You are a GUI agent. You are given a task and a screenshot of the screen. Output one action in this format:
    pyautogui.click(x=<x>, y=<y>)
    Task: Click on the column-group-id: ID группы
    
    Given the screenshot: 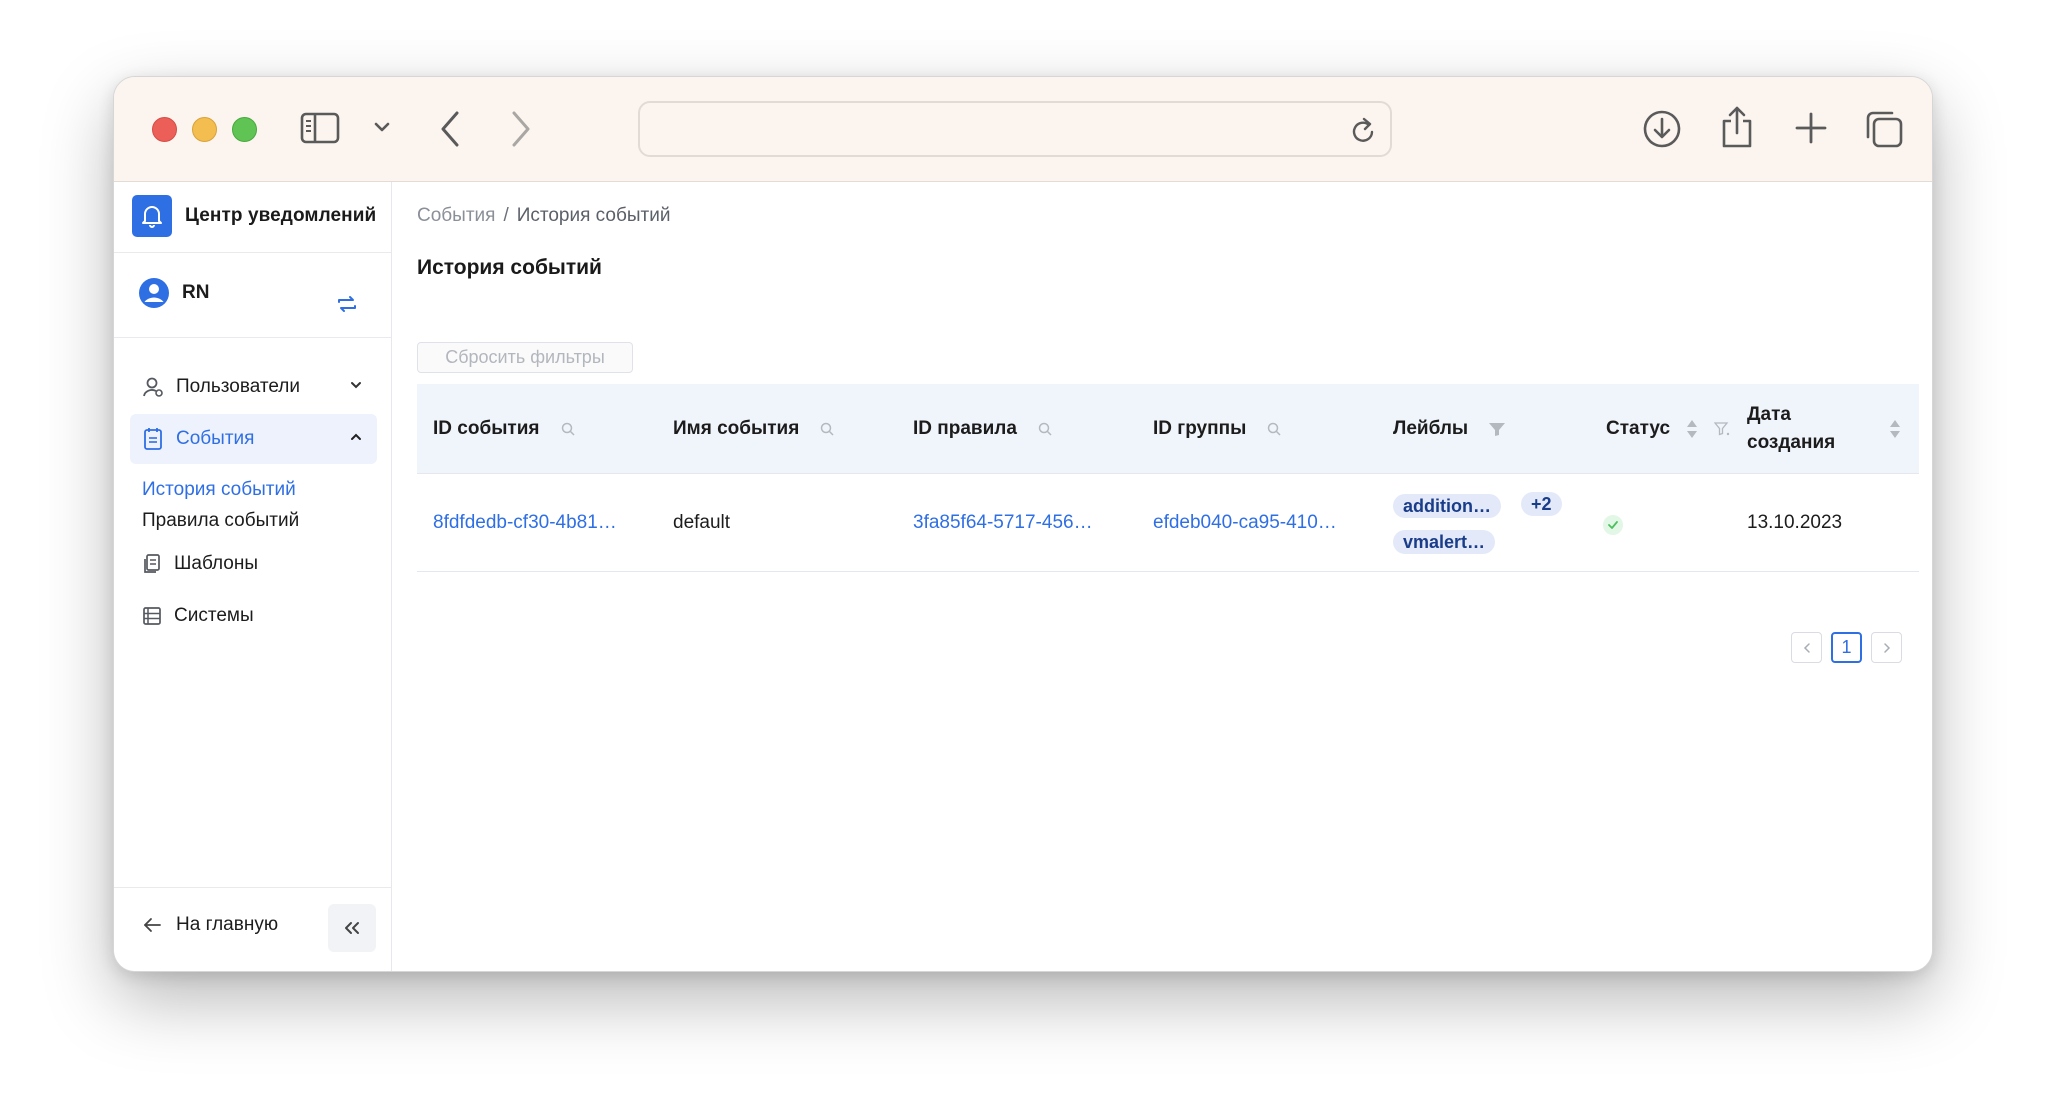 What is the action you would take?
    pyautogui.click(x=1217, y=429)
    